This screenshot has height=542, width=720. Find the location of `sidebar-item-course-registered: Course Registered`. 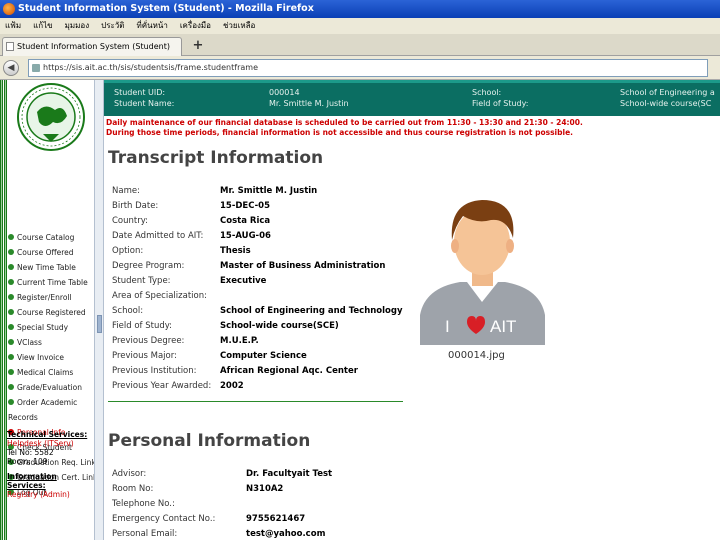

sidebar-item-course-registered: Course Registered is located at coordinates (50, 312).